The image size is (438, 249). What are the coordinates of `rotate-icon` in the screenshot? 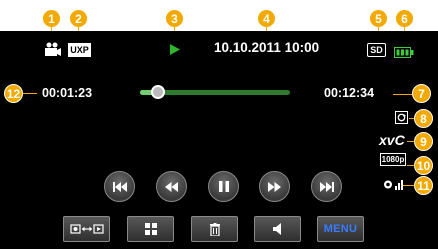 It's located at (401, 120).